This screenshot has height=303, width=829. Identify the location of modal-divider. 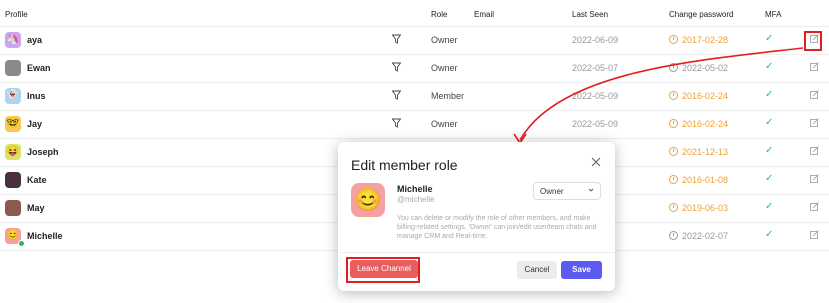
(476, 252).